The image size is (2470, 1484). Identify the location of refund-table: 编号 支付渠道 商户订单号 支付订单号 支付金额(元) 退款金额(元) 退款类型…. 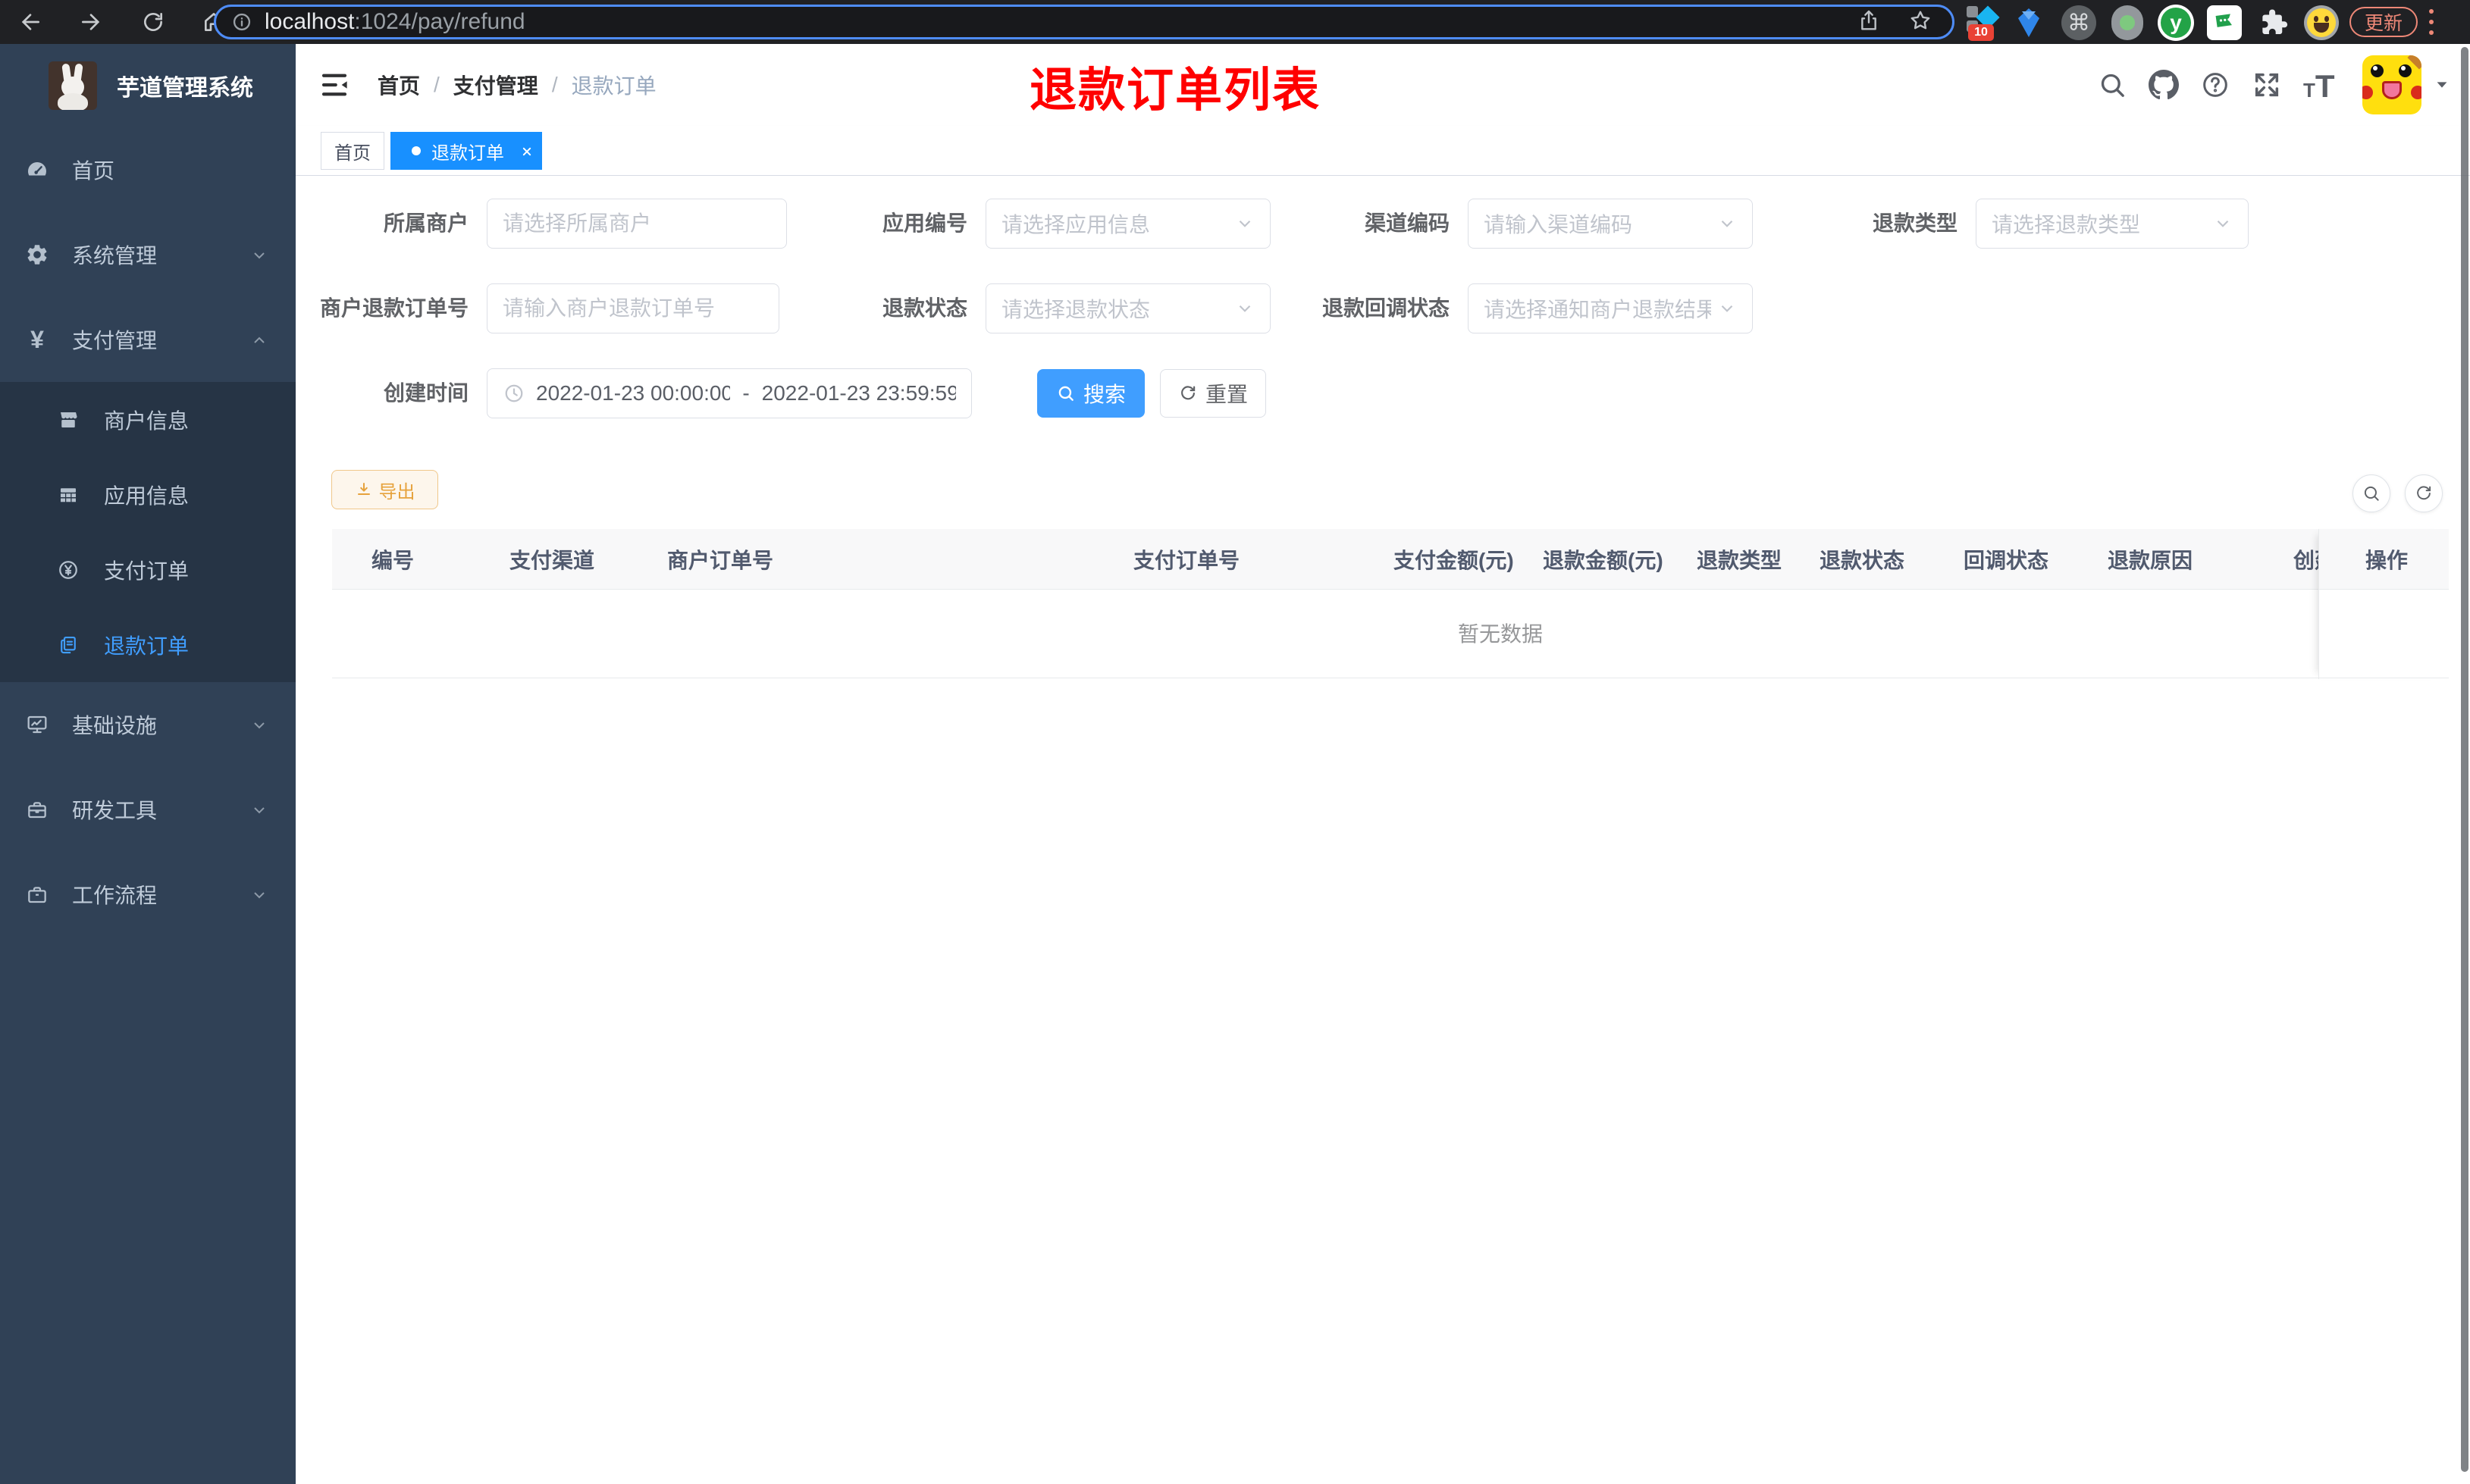
(1390, 604).